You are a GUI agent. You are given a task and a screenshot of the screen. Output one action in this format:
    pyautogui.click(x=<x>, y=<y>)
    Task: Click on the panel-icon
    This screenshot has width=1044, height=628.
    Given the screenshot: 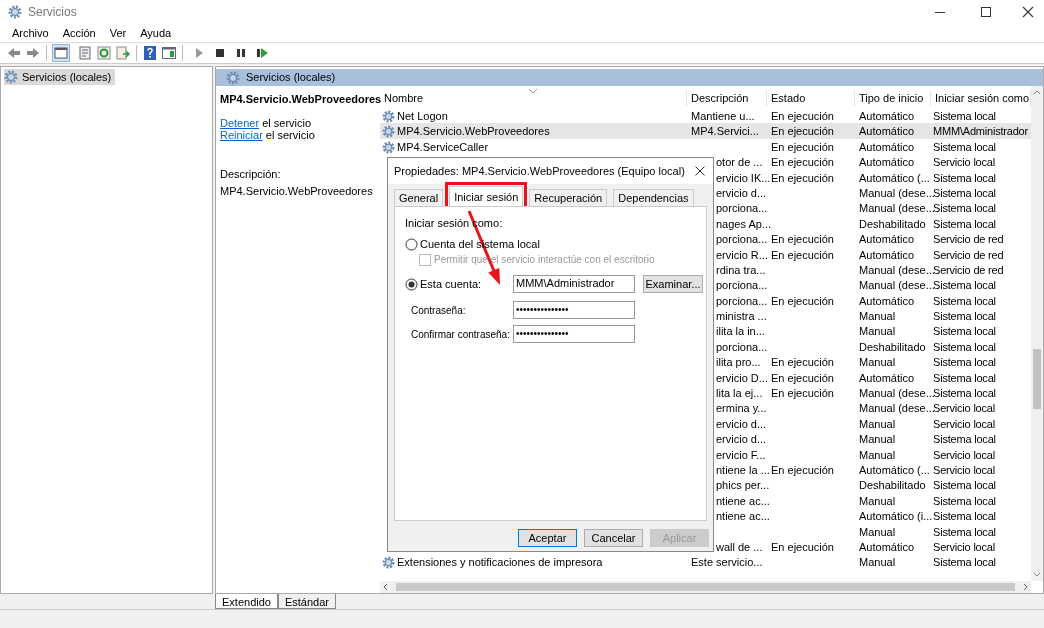 What is the action you would take?
    pyautogui.click(x=169, y=53)
    